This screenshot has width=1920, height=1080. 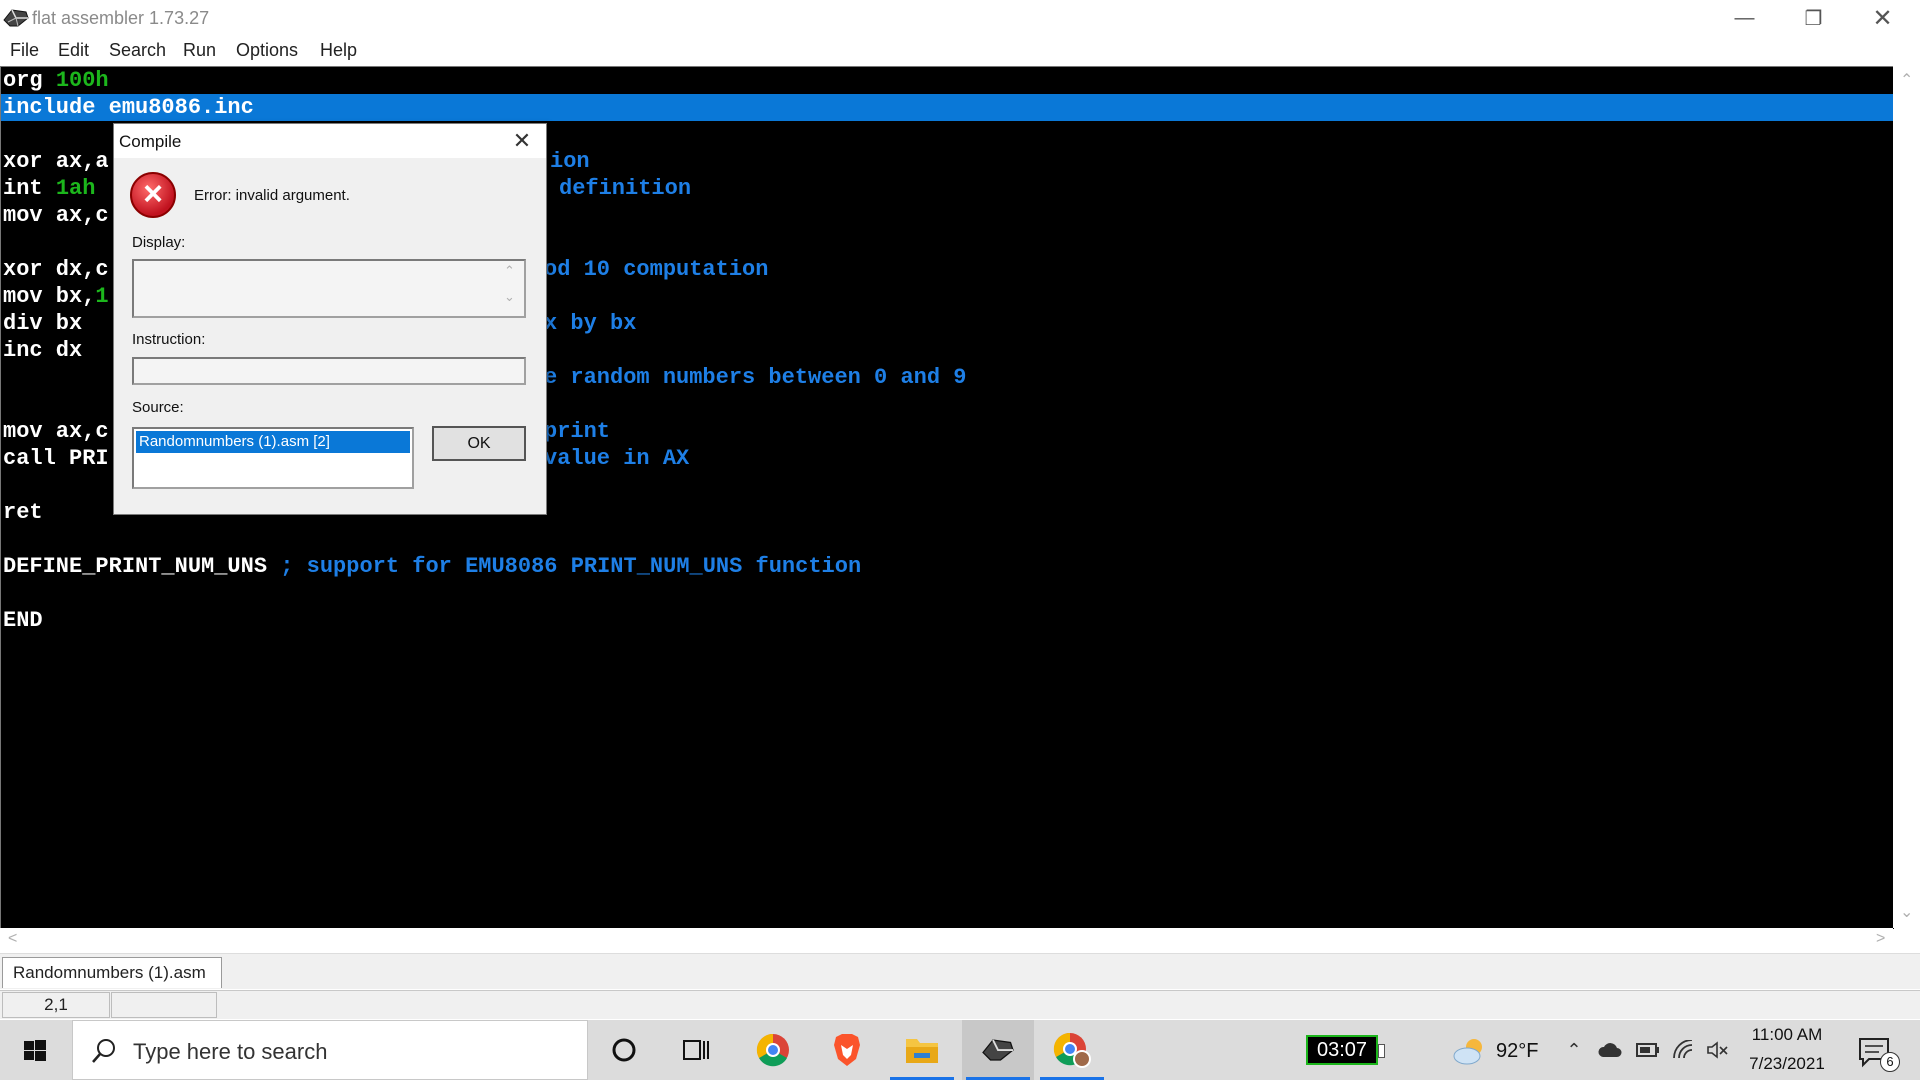 What do you see at coordinates (946, 940) in the screenshot?
I see `horizontal-scrollbar: < >` at bounding box center [946, 940].